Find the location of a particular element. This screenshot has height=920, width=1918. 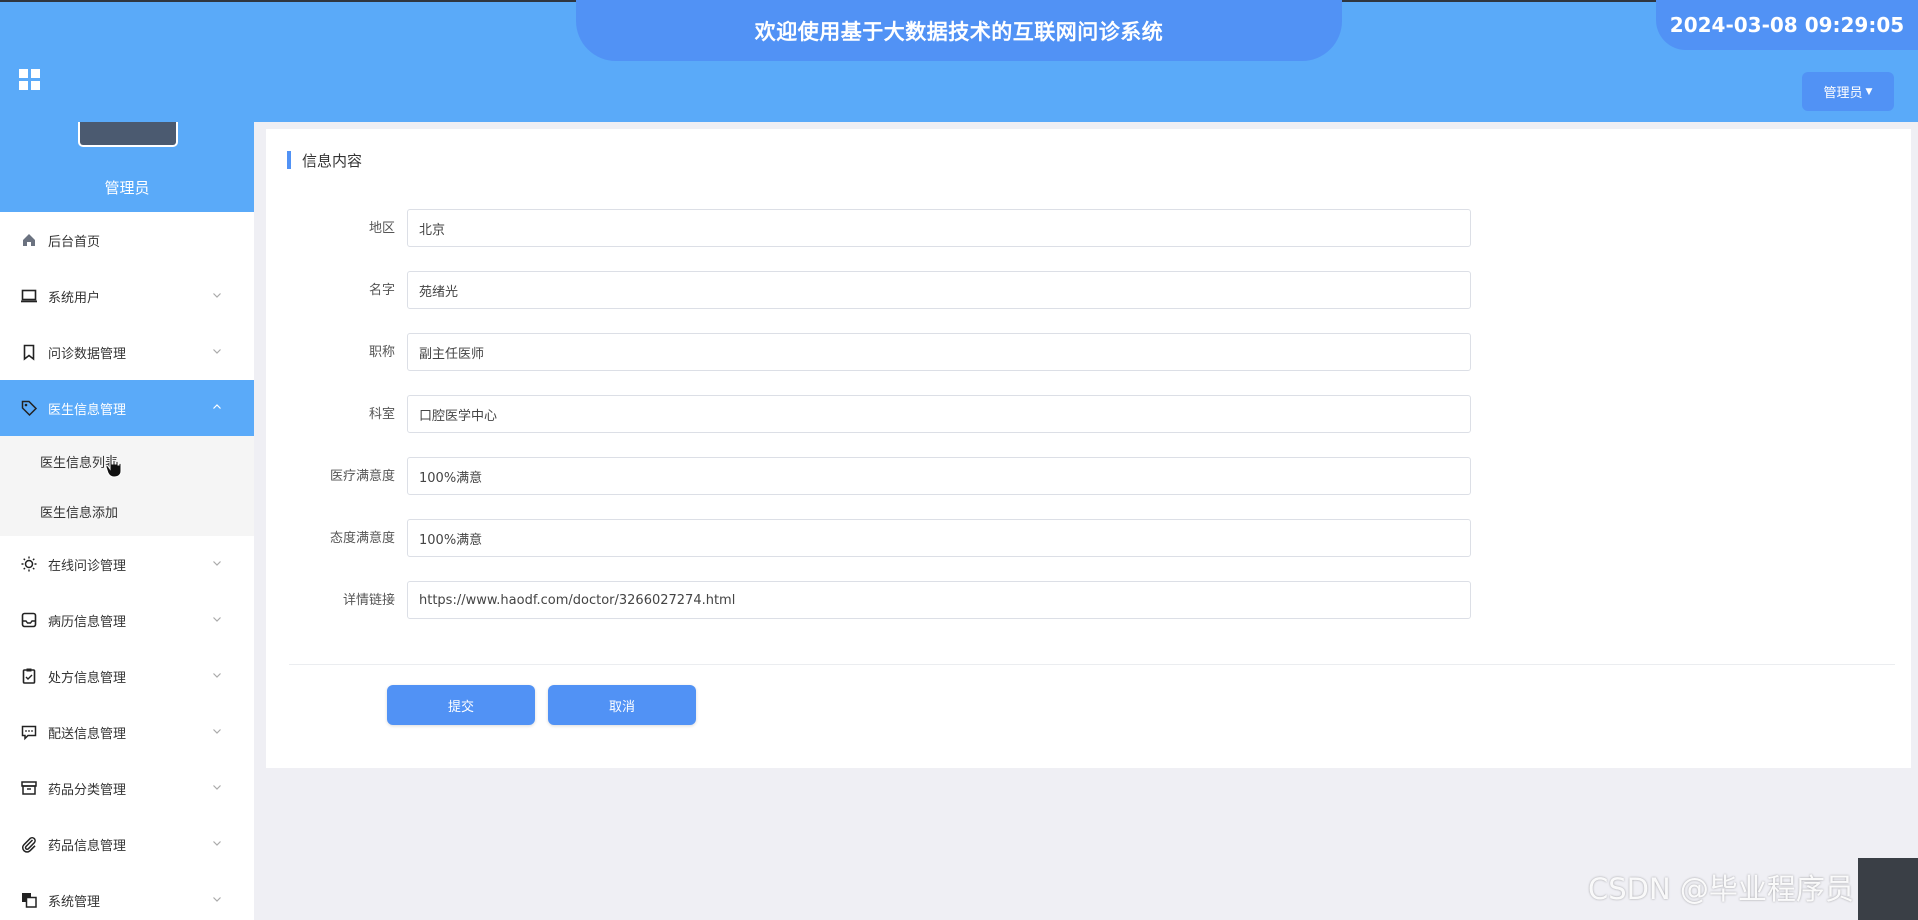

sidebar-item-online-consult: 在线问诊管理 is located at coordinates (127, 564).